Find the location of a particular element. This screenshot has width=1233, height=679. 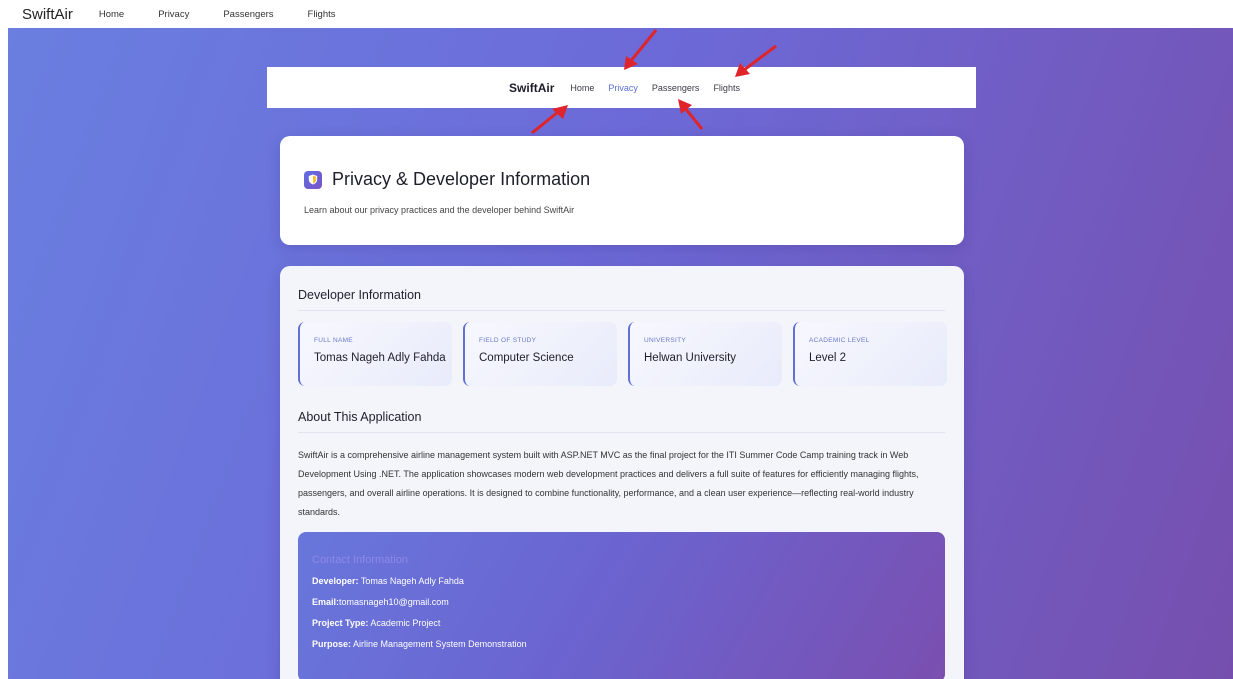

top-nav-flights: Flights is located at coordinates (322, 14).